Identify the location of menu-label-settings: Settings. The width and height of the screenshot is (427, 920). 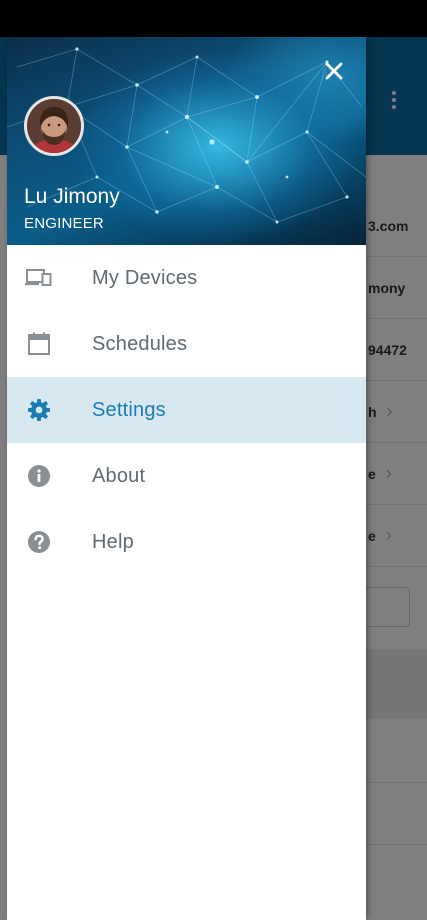
(129, 409).